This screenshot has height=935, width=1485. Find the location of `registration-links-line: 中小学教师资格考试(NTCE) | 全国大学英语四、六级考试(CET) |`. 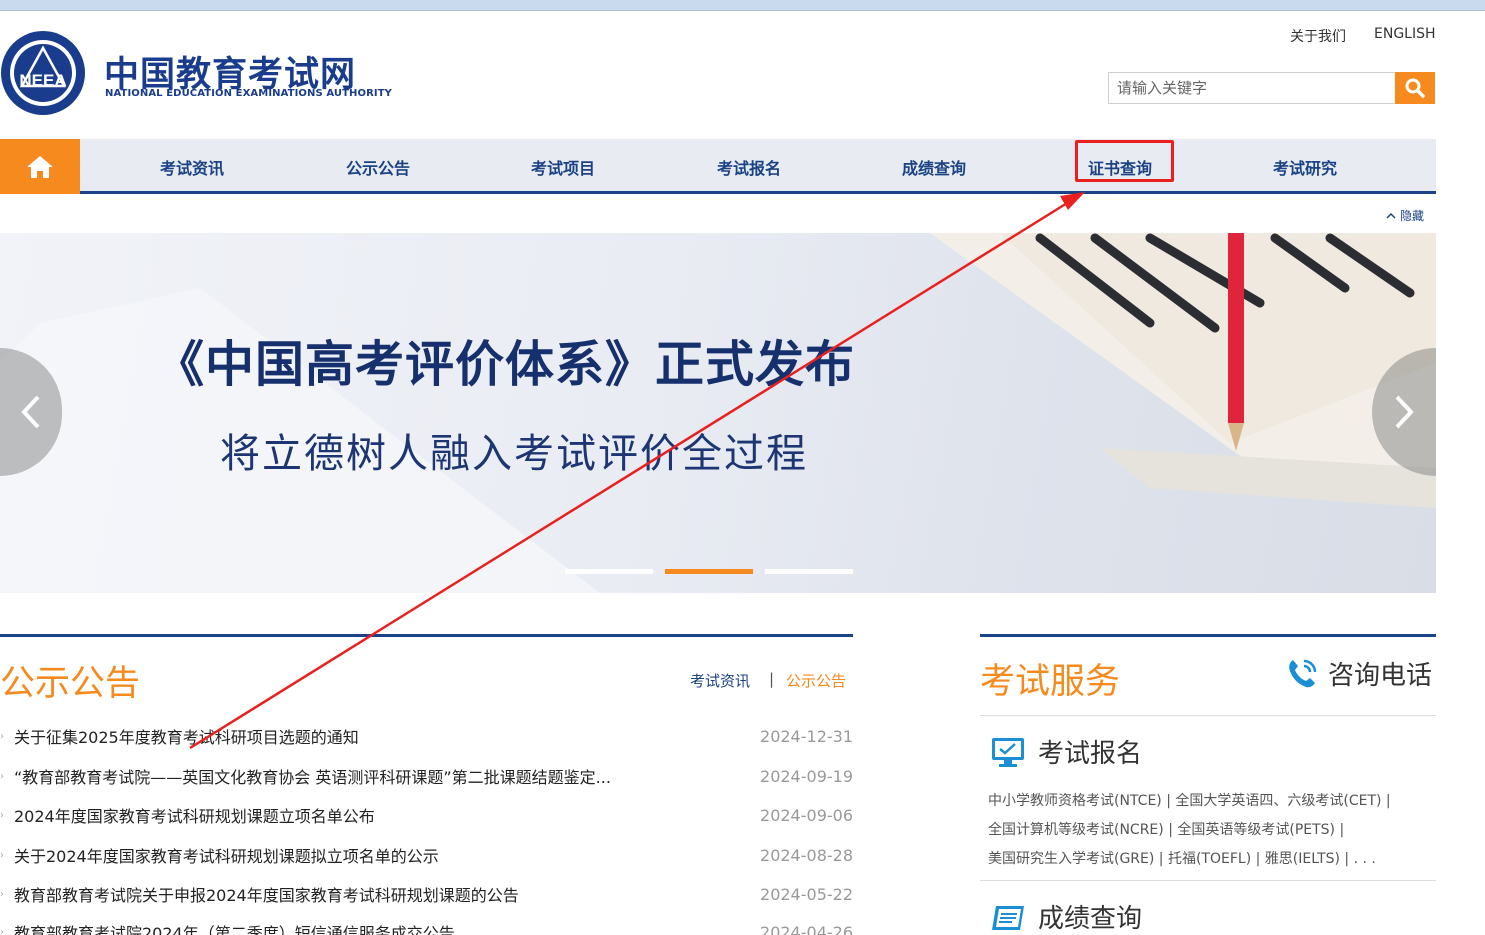

registration-links-line: 中小学教师资格考试(NTCE) | 全国大学英语四、六级考试(CET) | is located at coordinates (1189, 800).